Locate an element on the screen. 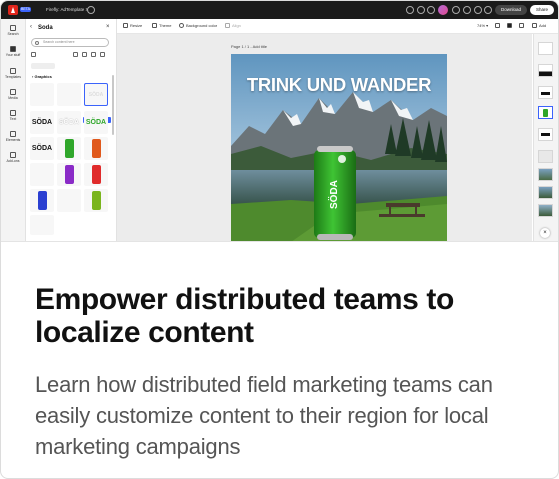 This screenshot has width=559, height=479. rail-label: Add-ons is located at coordinates (13, 161).